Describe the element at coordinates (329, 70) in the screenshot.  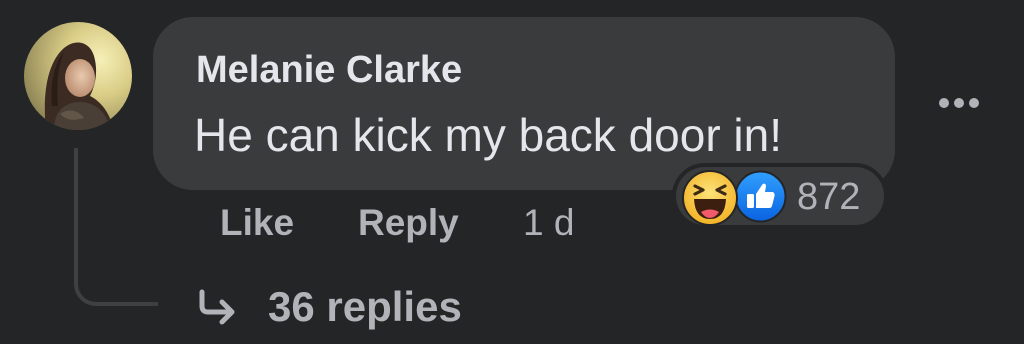
I see `comment-author-name: Melanie Clarke` at that location.